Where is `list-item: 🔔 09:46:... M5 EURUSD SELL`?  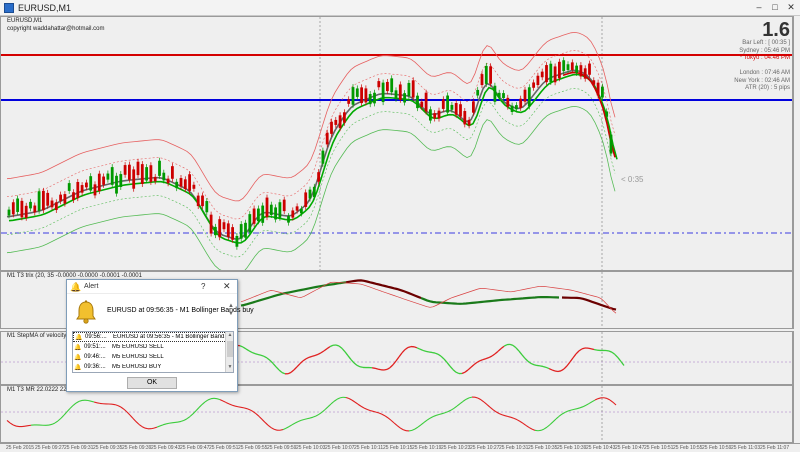
list-item: 🔔 09:46:... M5 EURUSD SELL is located at coordinates (153, 357).